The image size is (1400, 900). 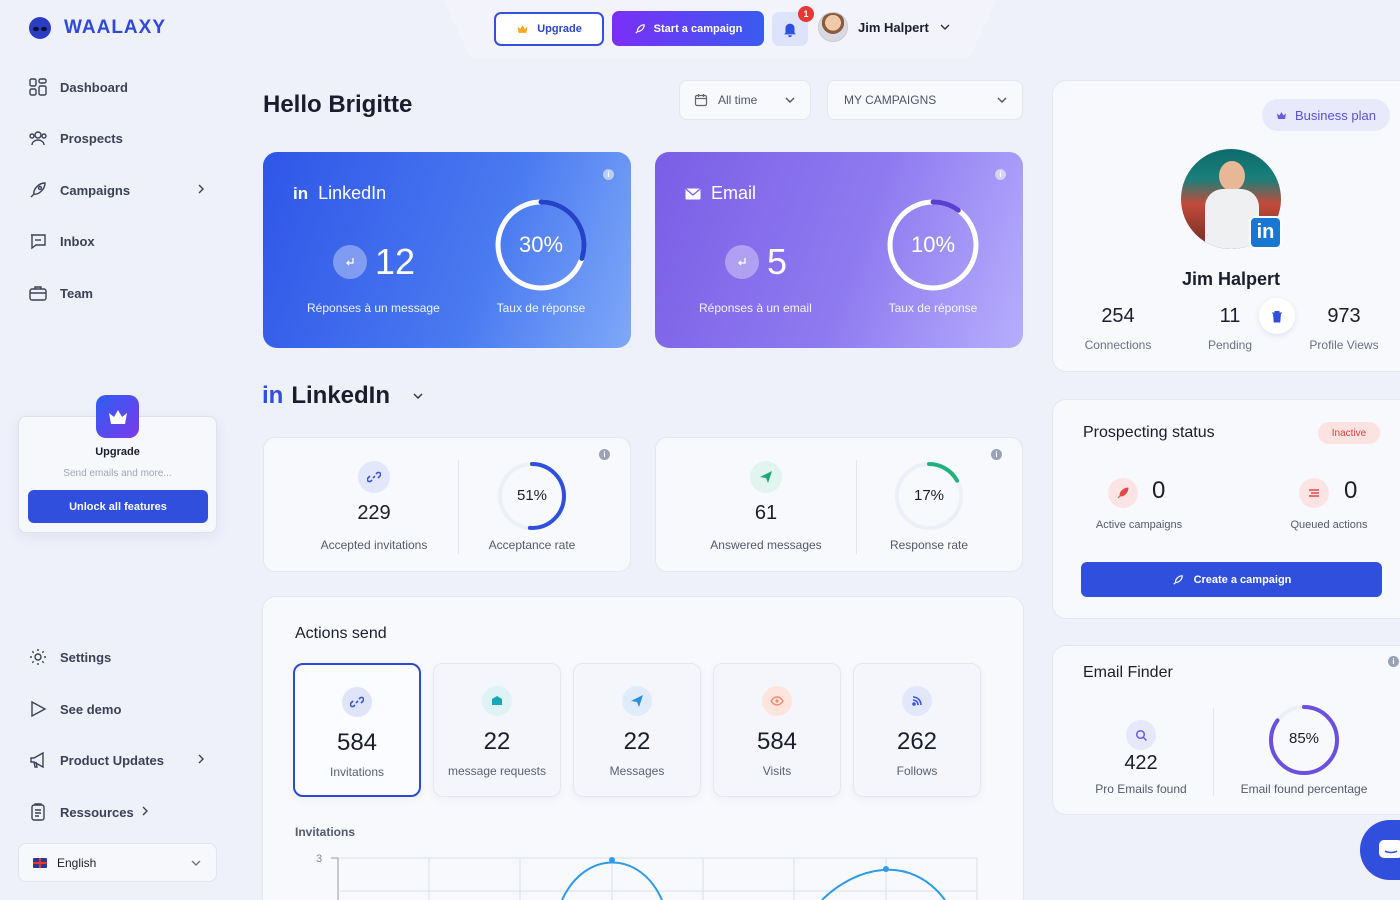 What do you see at coordinates (698, 28) in the screenshot?
I see `start-campaign-label: Start a campaign` at bounding box center [698, 28].